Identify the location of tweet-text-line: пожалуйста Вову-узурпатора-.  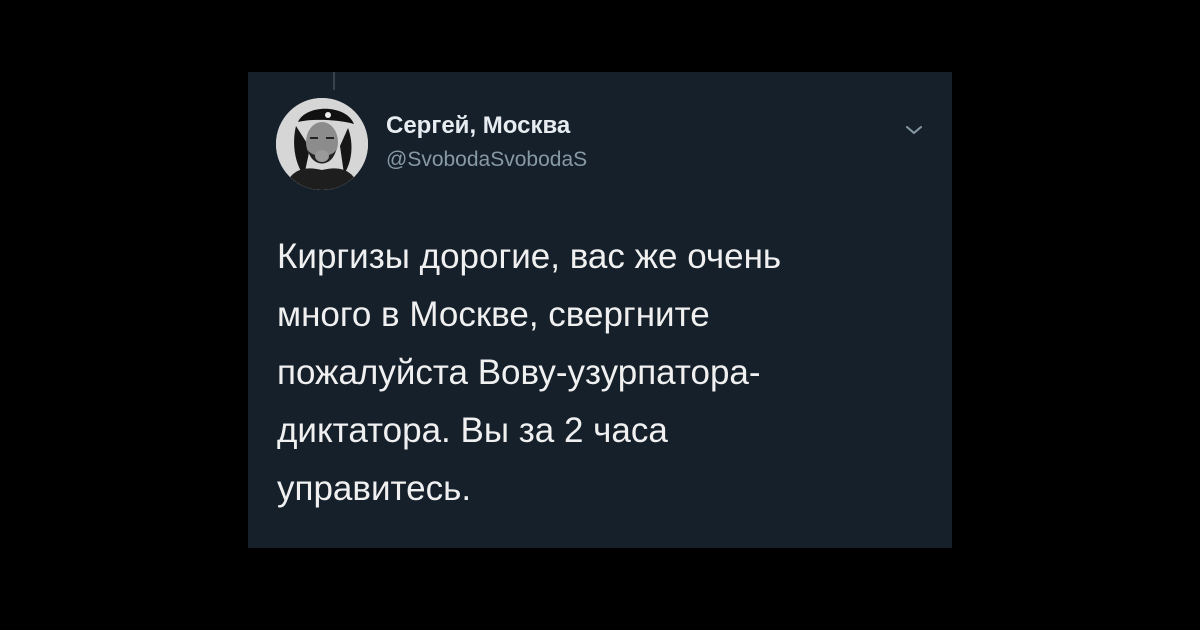
(519, 372).